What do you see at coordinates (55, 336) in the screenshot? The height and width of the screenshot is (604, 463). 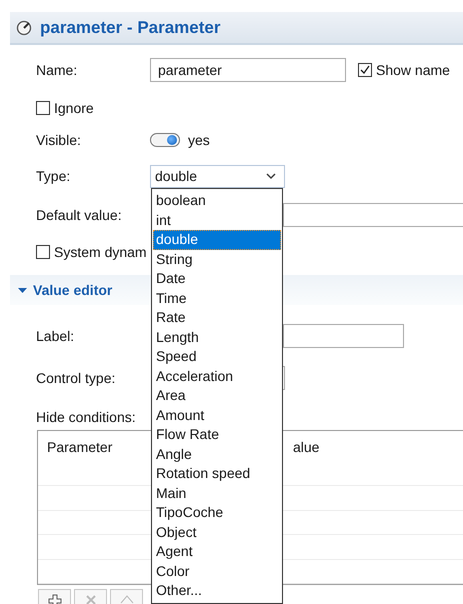 I see `field-label: Label:` at bounding box center [55, 336].